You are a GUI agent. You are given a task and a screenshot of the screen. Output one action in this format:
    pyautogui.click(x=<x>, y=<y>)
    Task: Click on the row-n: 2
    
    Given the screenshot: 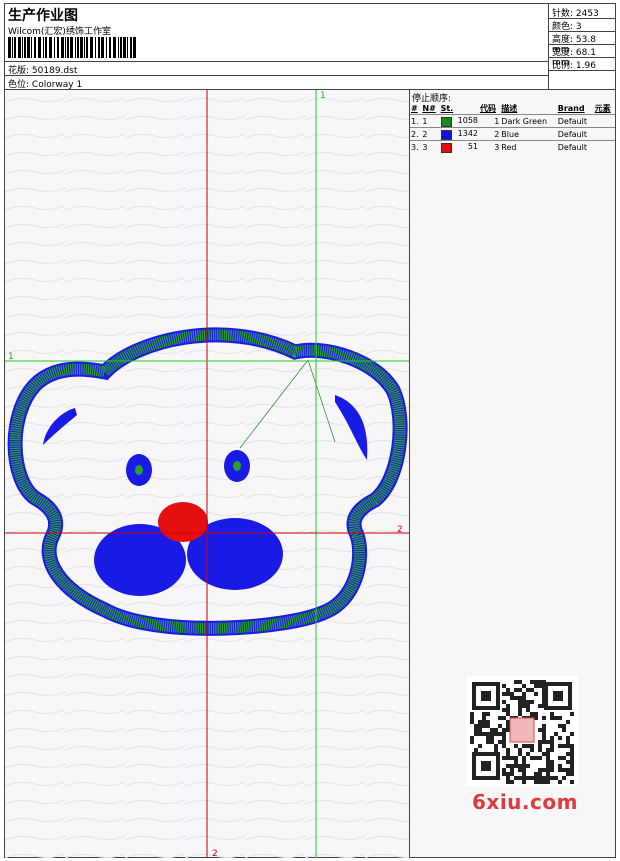 What is the action you would take?
    pyautogui.click(x=430, y=134)
    